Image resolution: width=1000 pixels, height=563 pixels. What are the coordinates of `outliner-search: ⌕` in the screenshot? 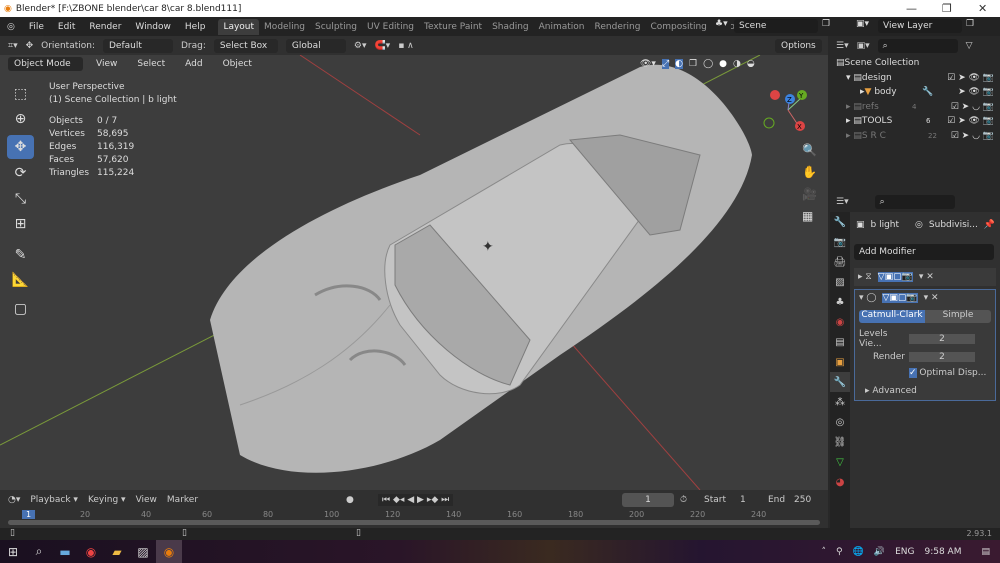 It's located at (917, 46).